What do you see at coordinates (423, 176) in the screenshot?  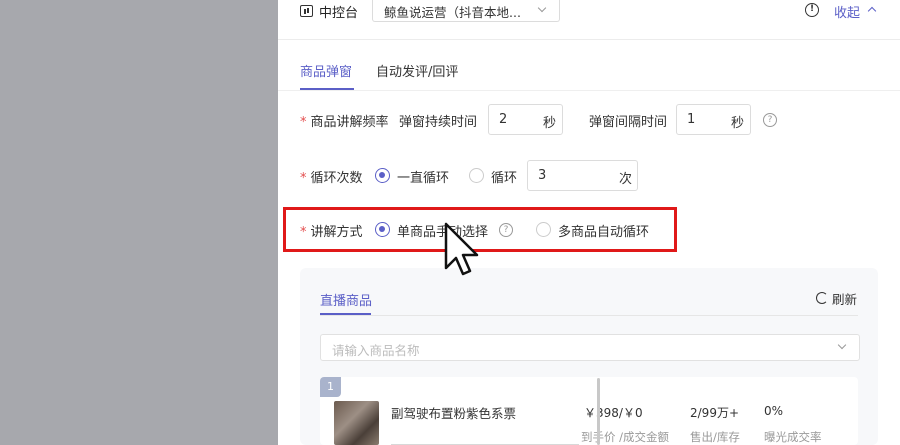 I see `loop-forever-label: 一直循环` at bounding box center [423, 176].